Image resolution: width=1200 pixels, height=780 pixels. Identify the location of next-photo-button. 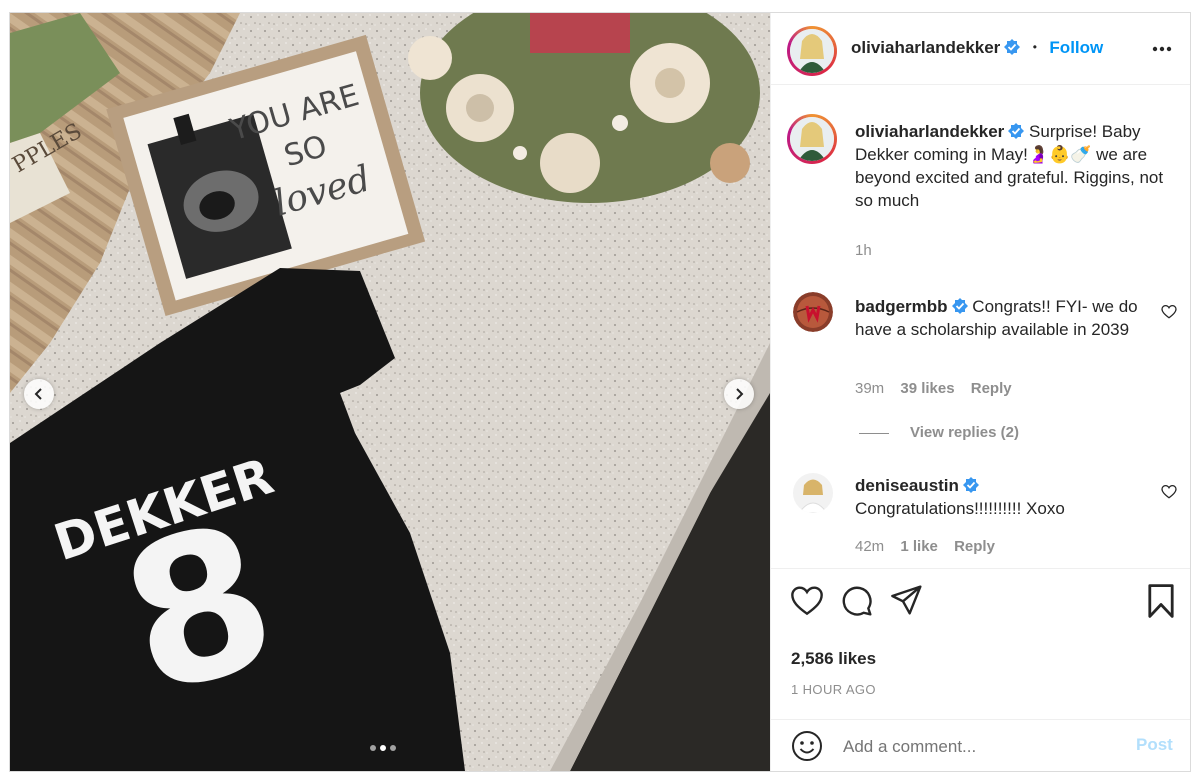
(739, 394).